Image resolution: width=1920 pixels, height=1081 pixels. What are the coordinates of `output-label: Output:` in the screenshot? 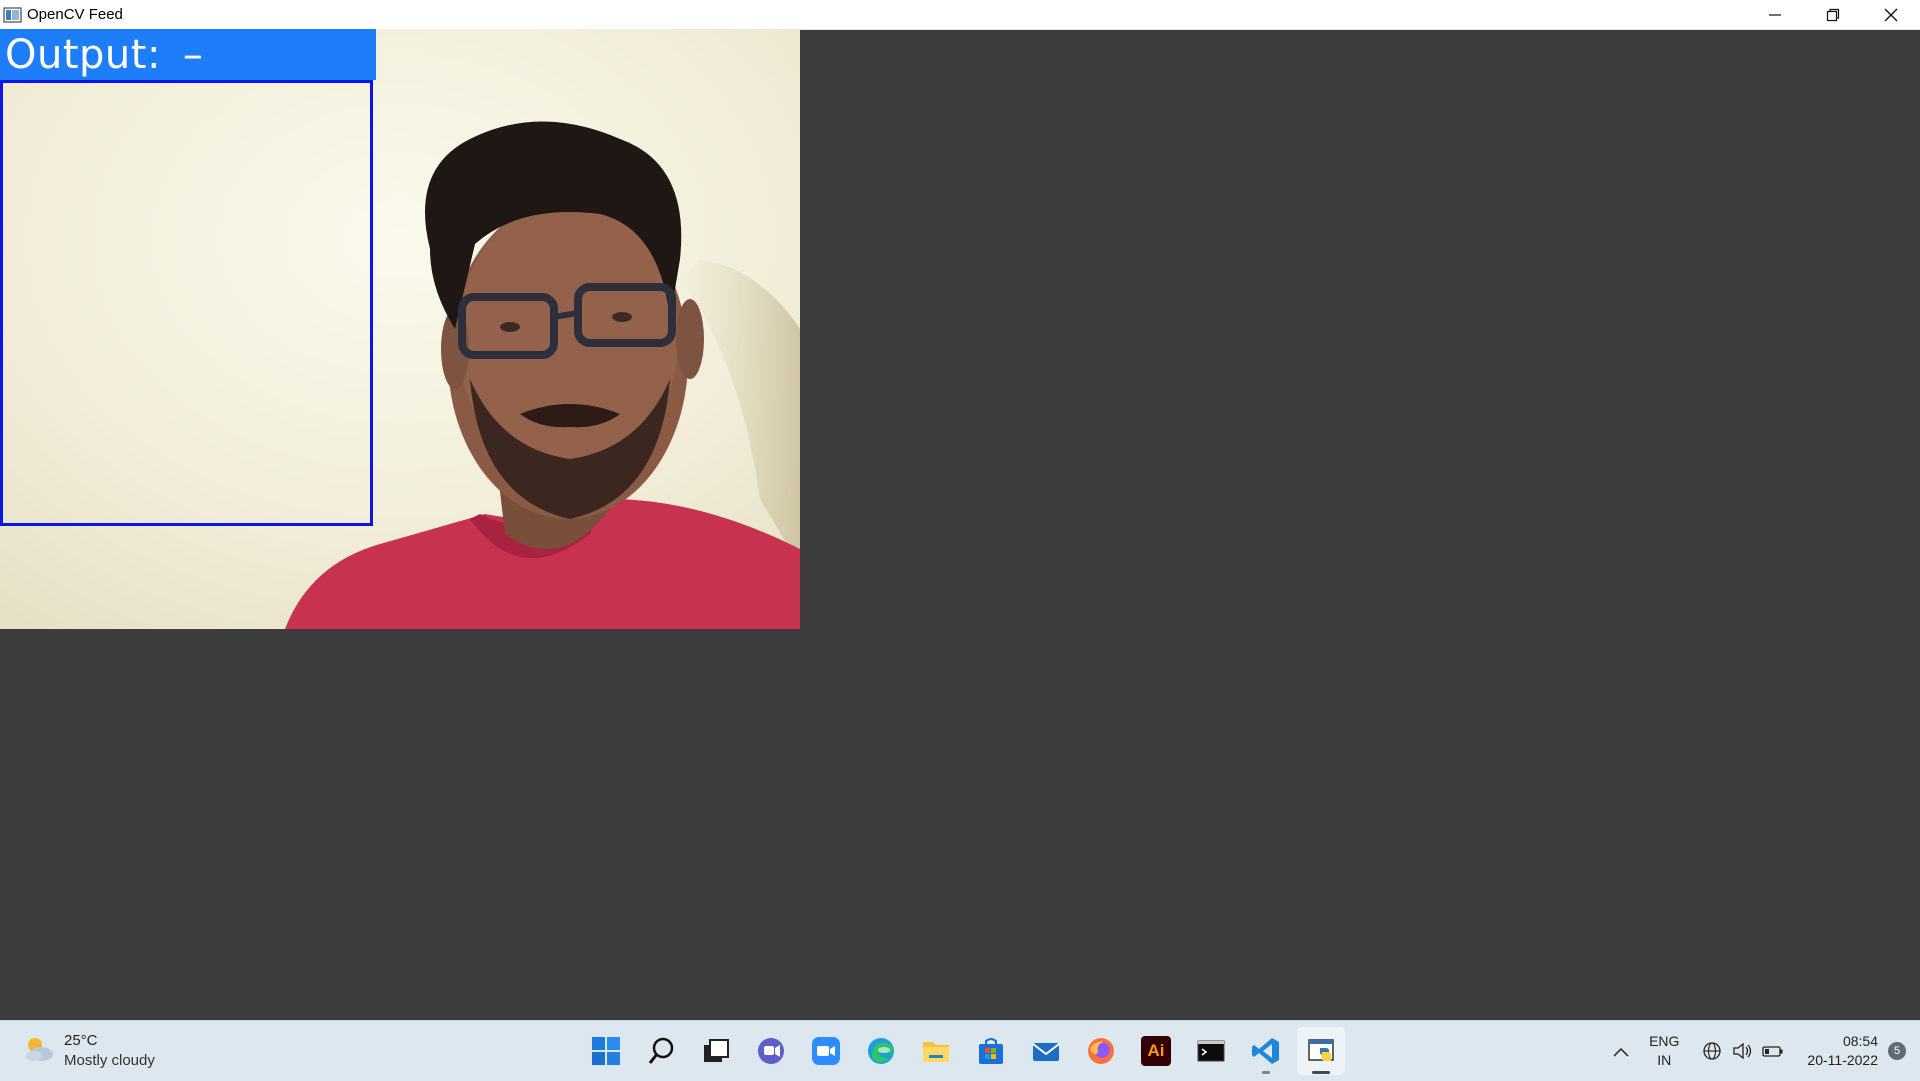 It's located at (83, 54).